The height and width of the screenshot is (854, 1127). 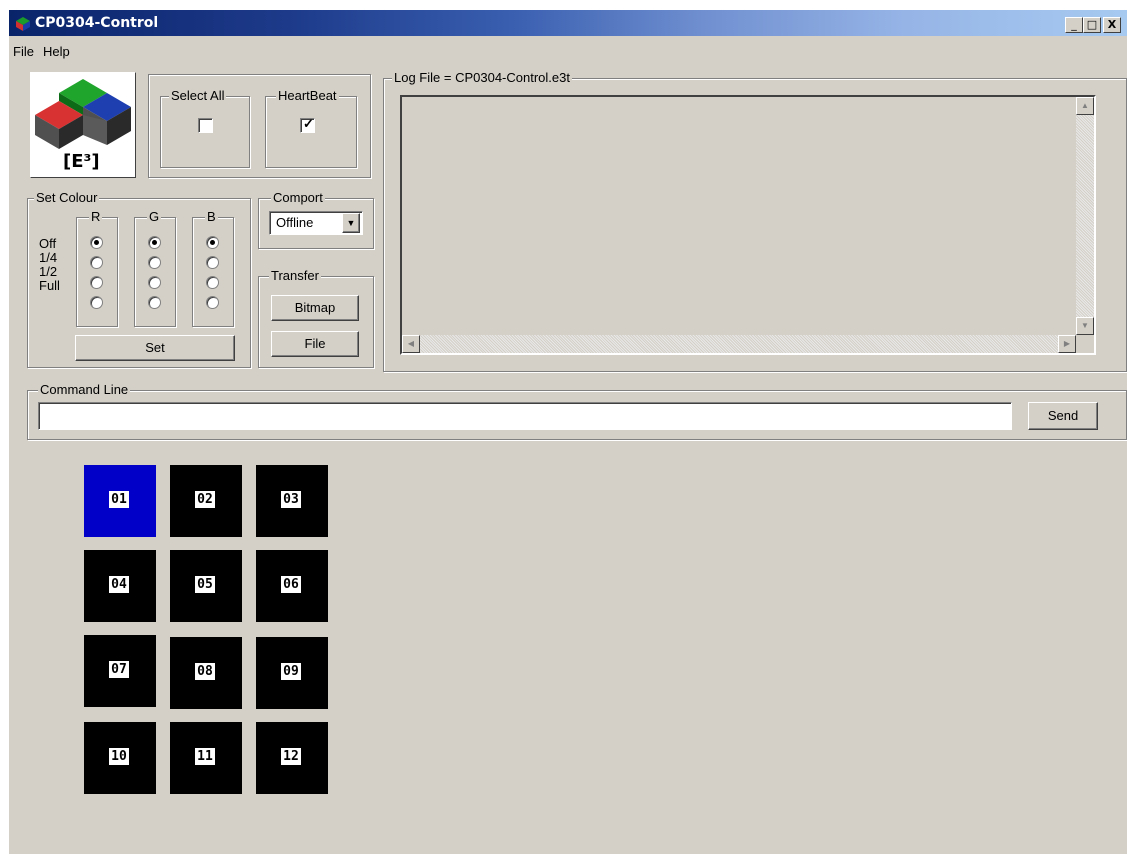 I want to click on checkmark-icon: ✓, so click(x=308, y=123).